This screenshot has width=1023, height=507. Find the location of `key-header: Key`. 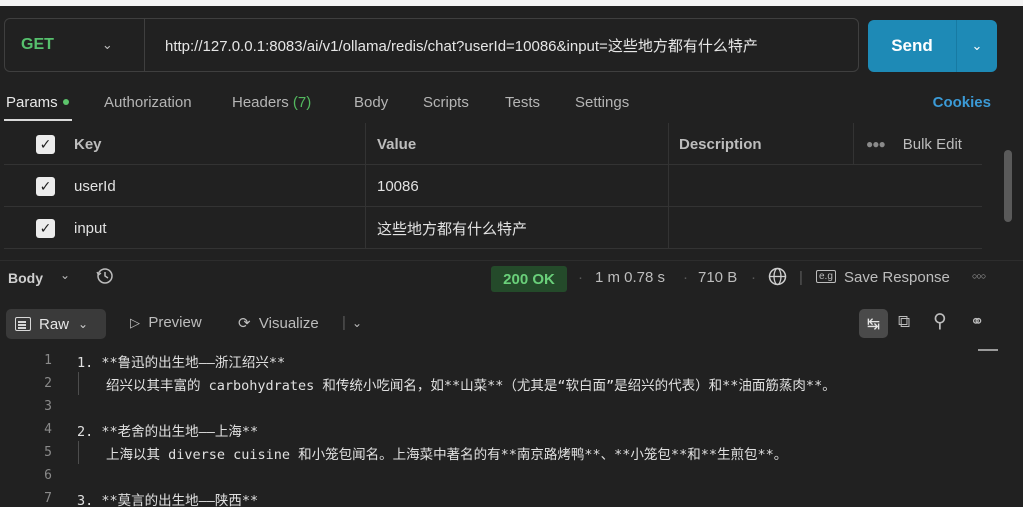

key-header: Key is located at coordinates (88, 144).